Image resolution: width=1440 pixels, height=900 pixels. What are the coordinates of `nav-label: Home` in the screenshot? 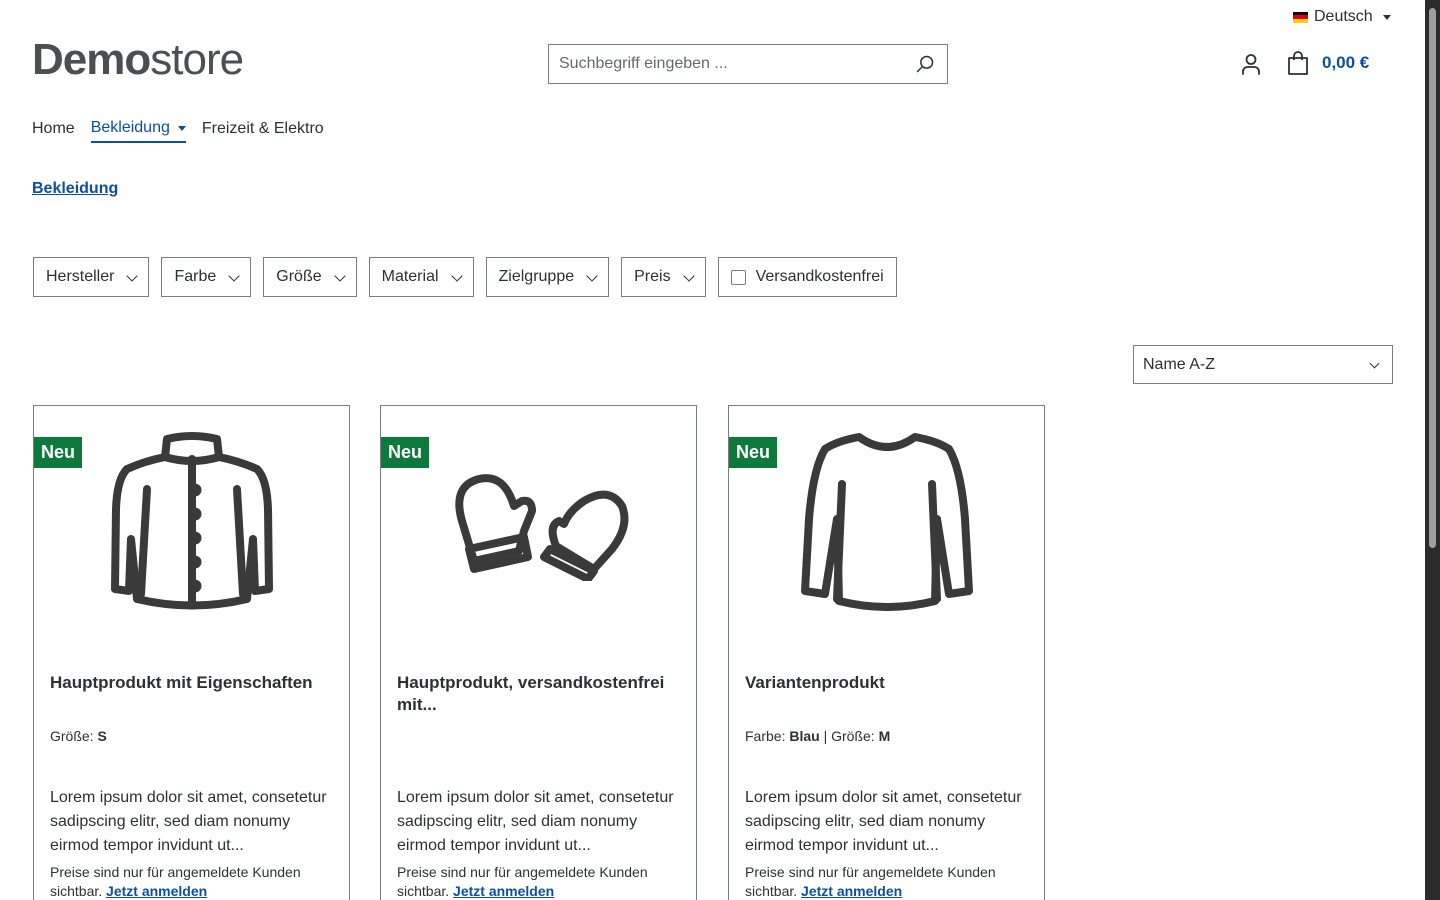 It's located at (53, 128).